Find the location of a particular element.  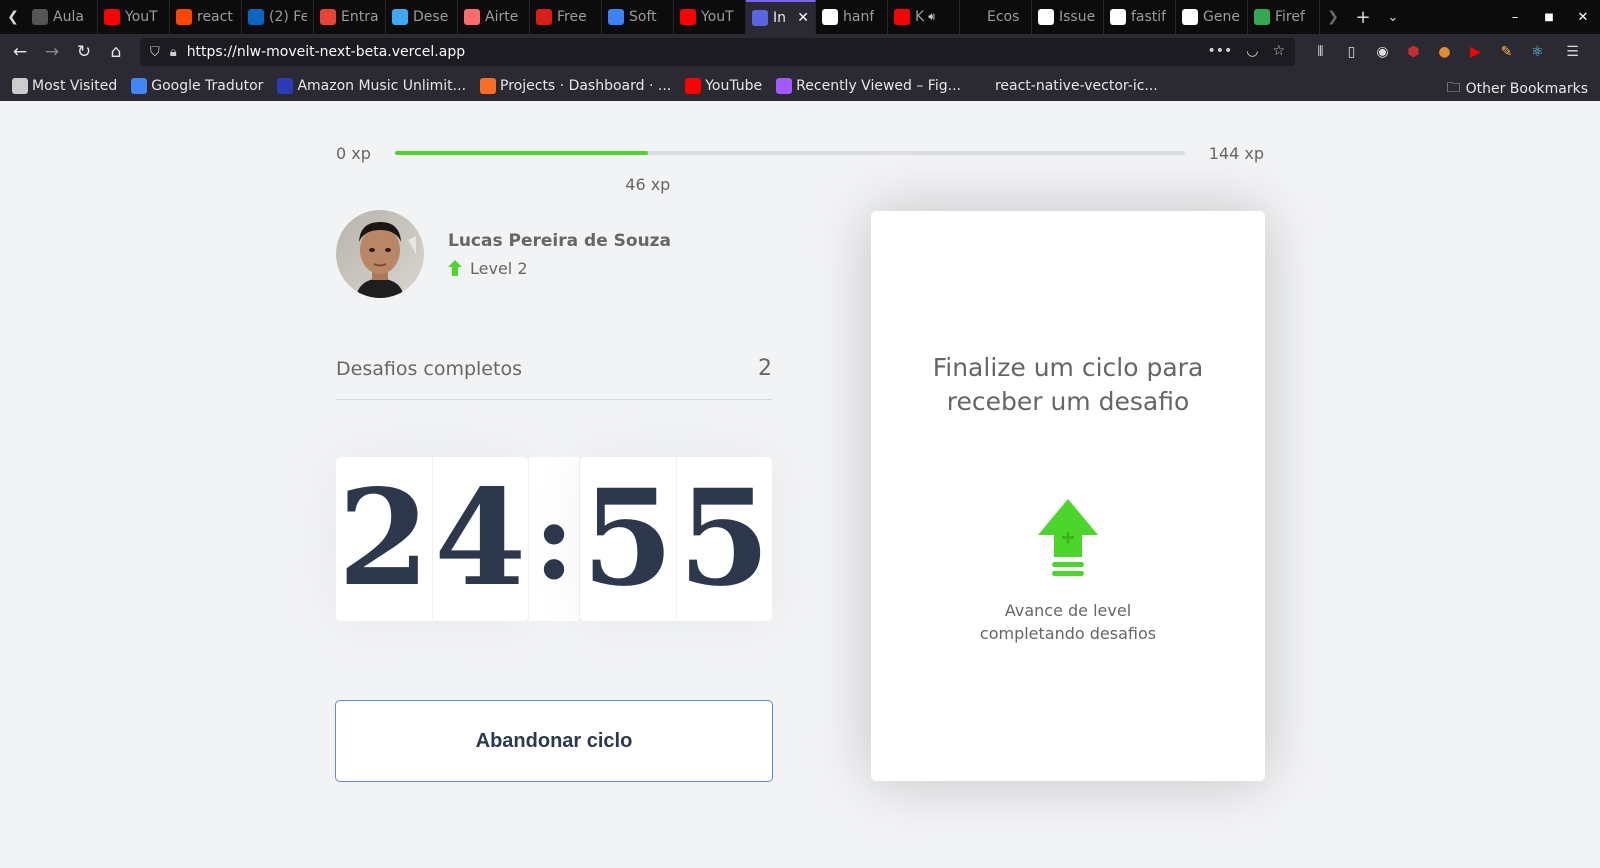

toolbar-extensions: ⫴ ▯ ◉ ⬢ ● ▶ ✎ ⚛ ☰ is located at coordinates (1446, 52).